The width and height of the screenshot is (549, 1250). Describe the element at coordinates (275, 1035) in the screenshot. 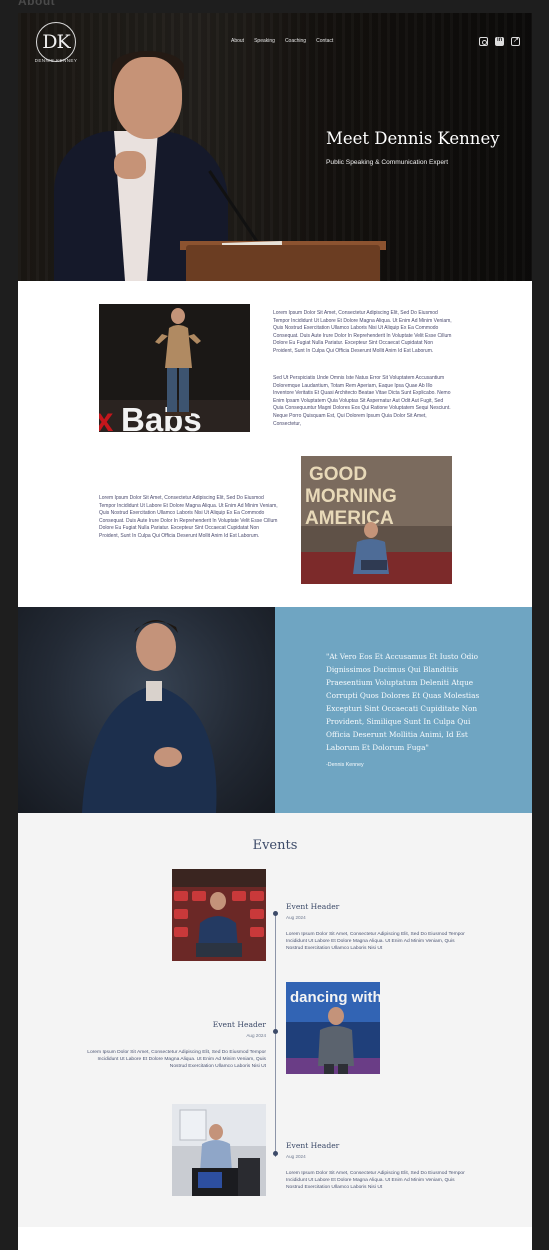

I see `timeline-line` at that location.